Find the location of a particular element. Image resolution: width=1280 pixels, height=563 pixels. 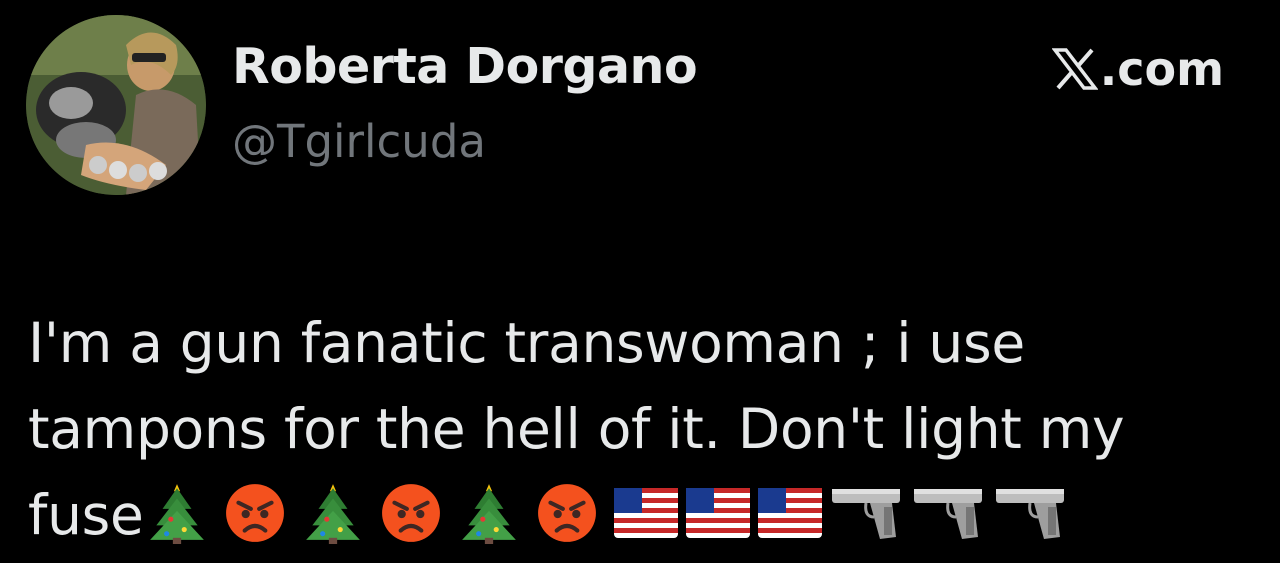

brand-link: .com is located at coordinates (1137, 69).